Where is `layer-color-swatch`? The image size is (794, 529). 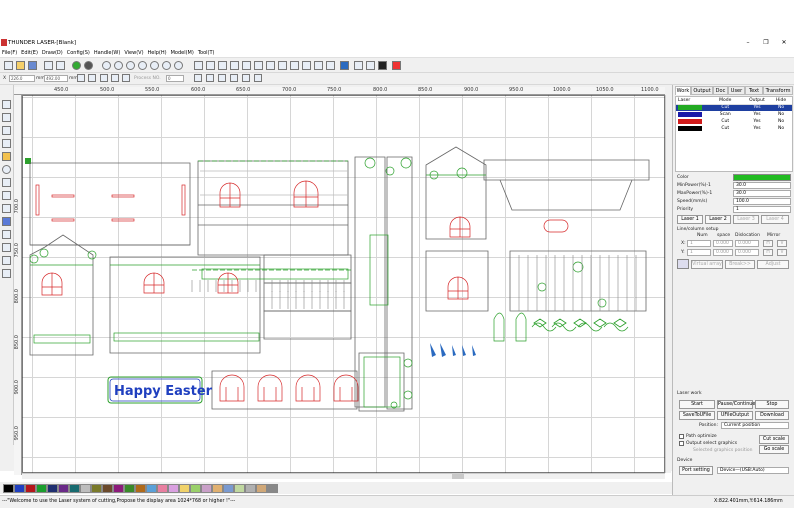
layer-color-swatch is located at coordinates (762, 177).